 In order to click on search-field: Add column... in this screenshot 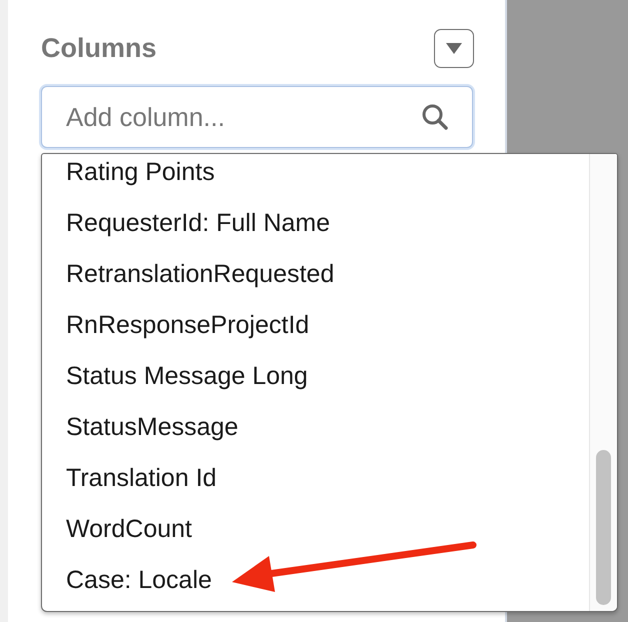, I will do `click(257, 117)`.